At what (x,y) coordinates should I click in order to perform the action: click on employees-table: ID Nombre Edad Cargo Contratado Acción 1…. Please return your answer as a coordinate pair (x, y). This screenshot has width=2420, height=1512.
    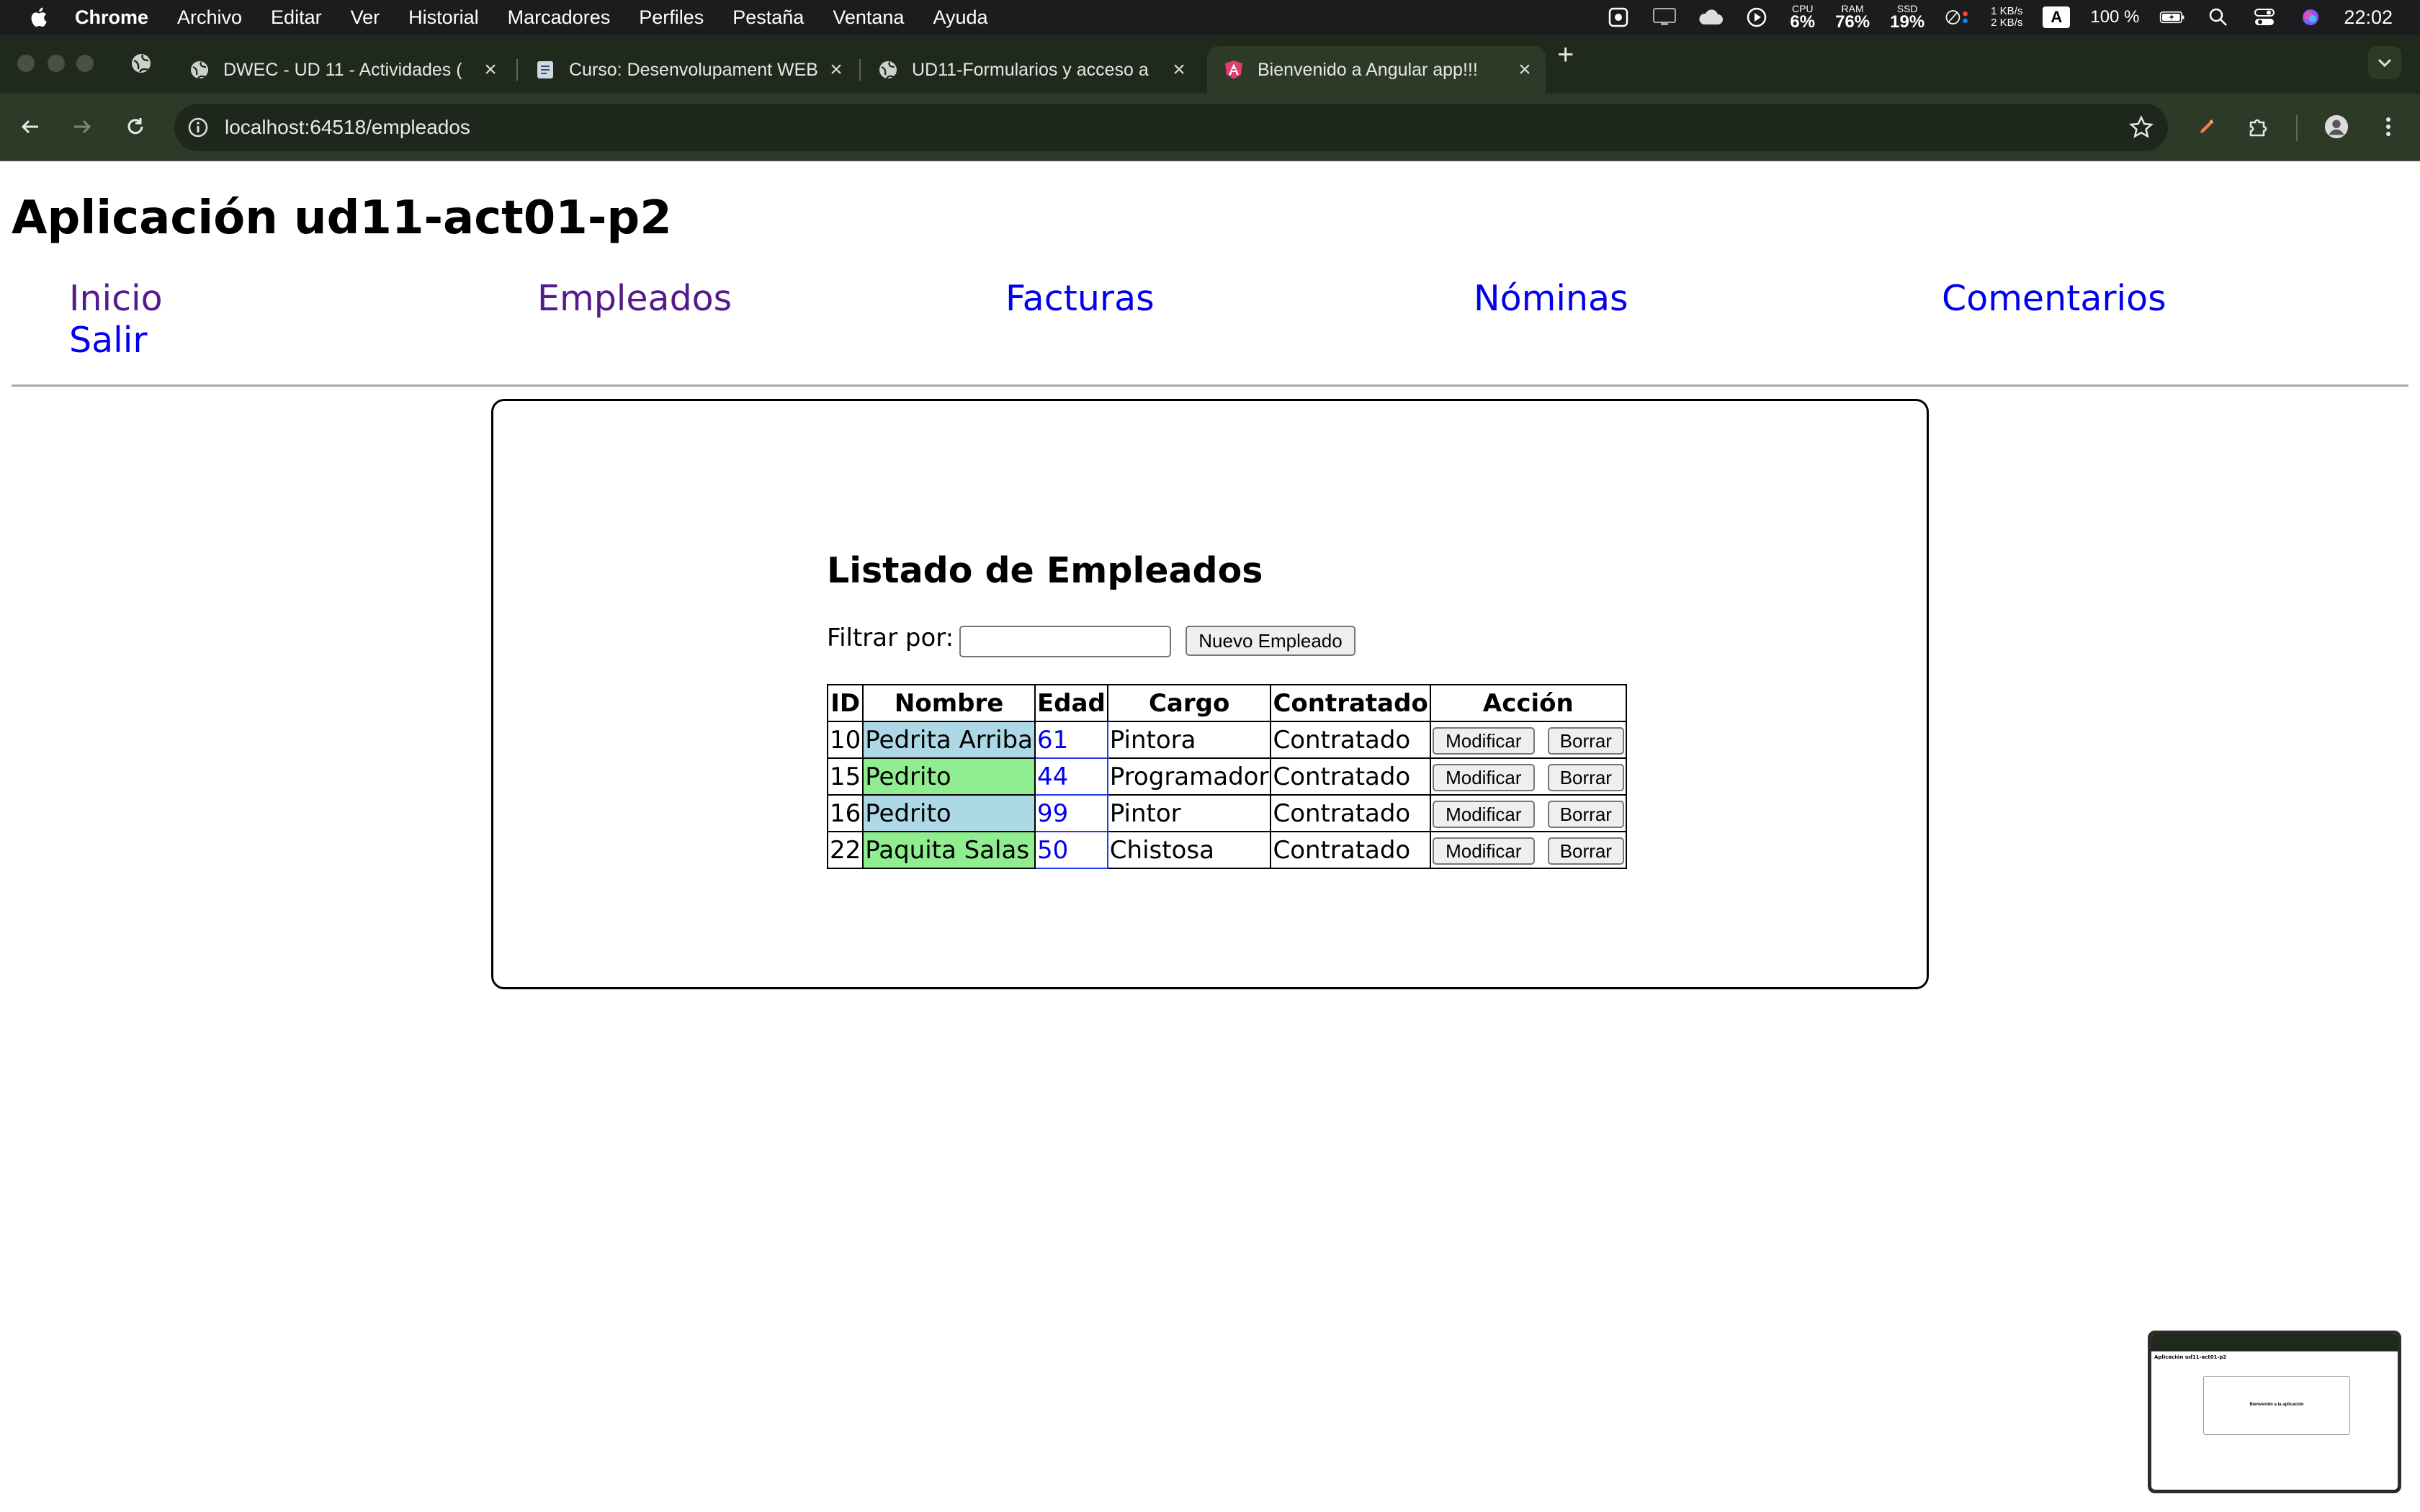
    Looking at the image, I should click on (1226, 776).